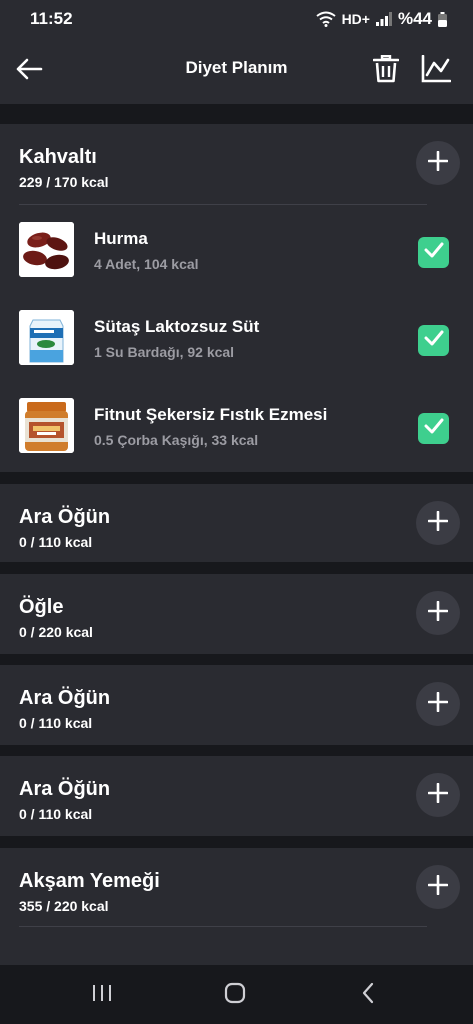 The height and width of the screenshot is (1024, 473). I want to click on meal-section-snack-2: Ara Öğün 0 / 110 kcal, so click(236, 705).